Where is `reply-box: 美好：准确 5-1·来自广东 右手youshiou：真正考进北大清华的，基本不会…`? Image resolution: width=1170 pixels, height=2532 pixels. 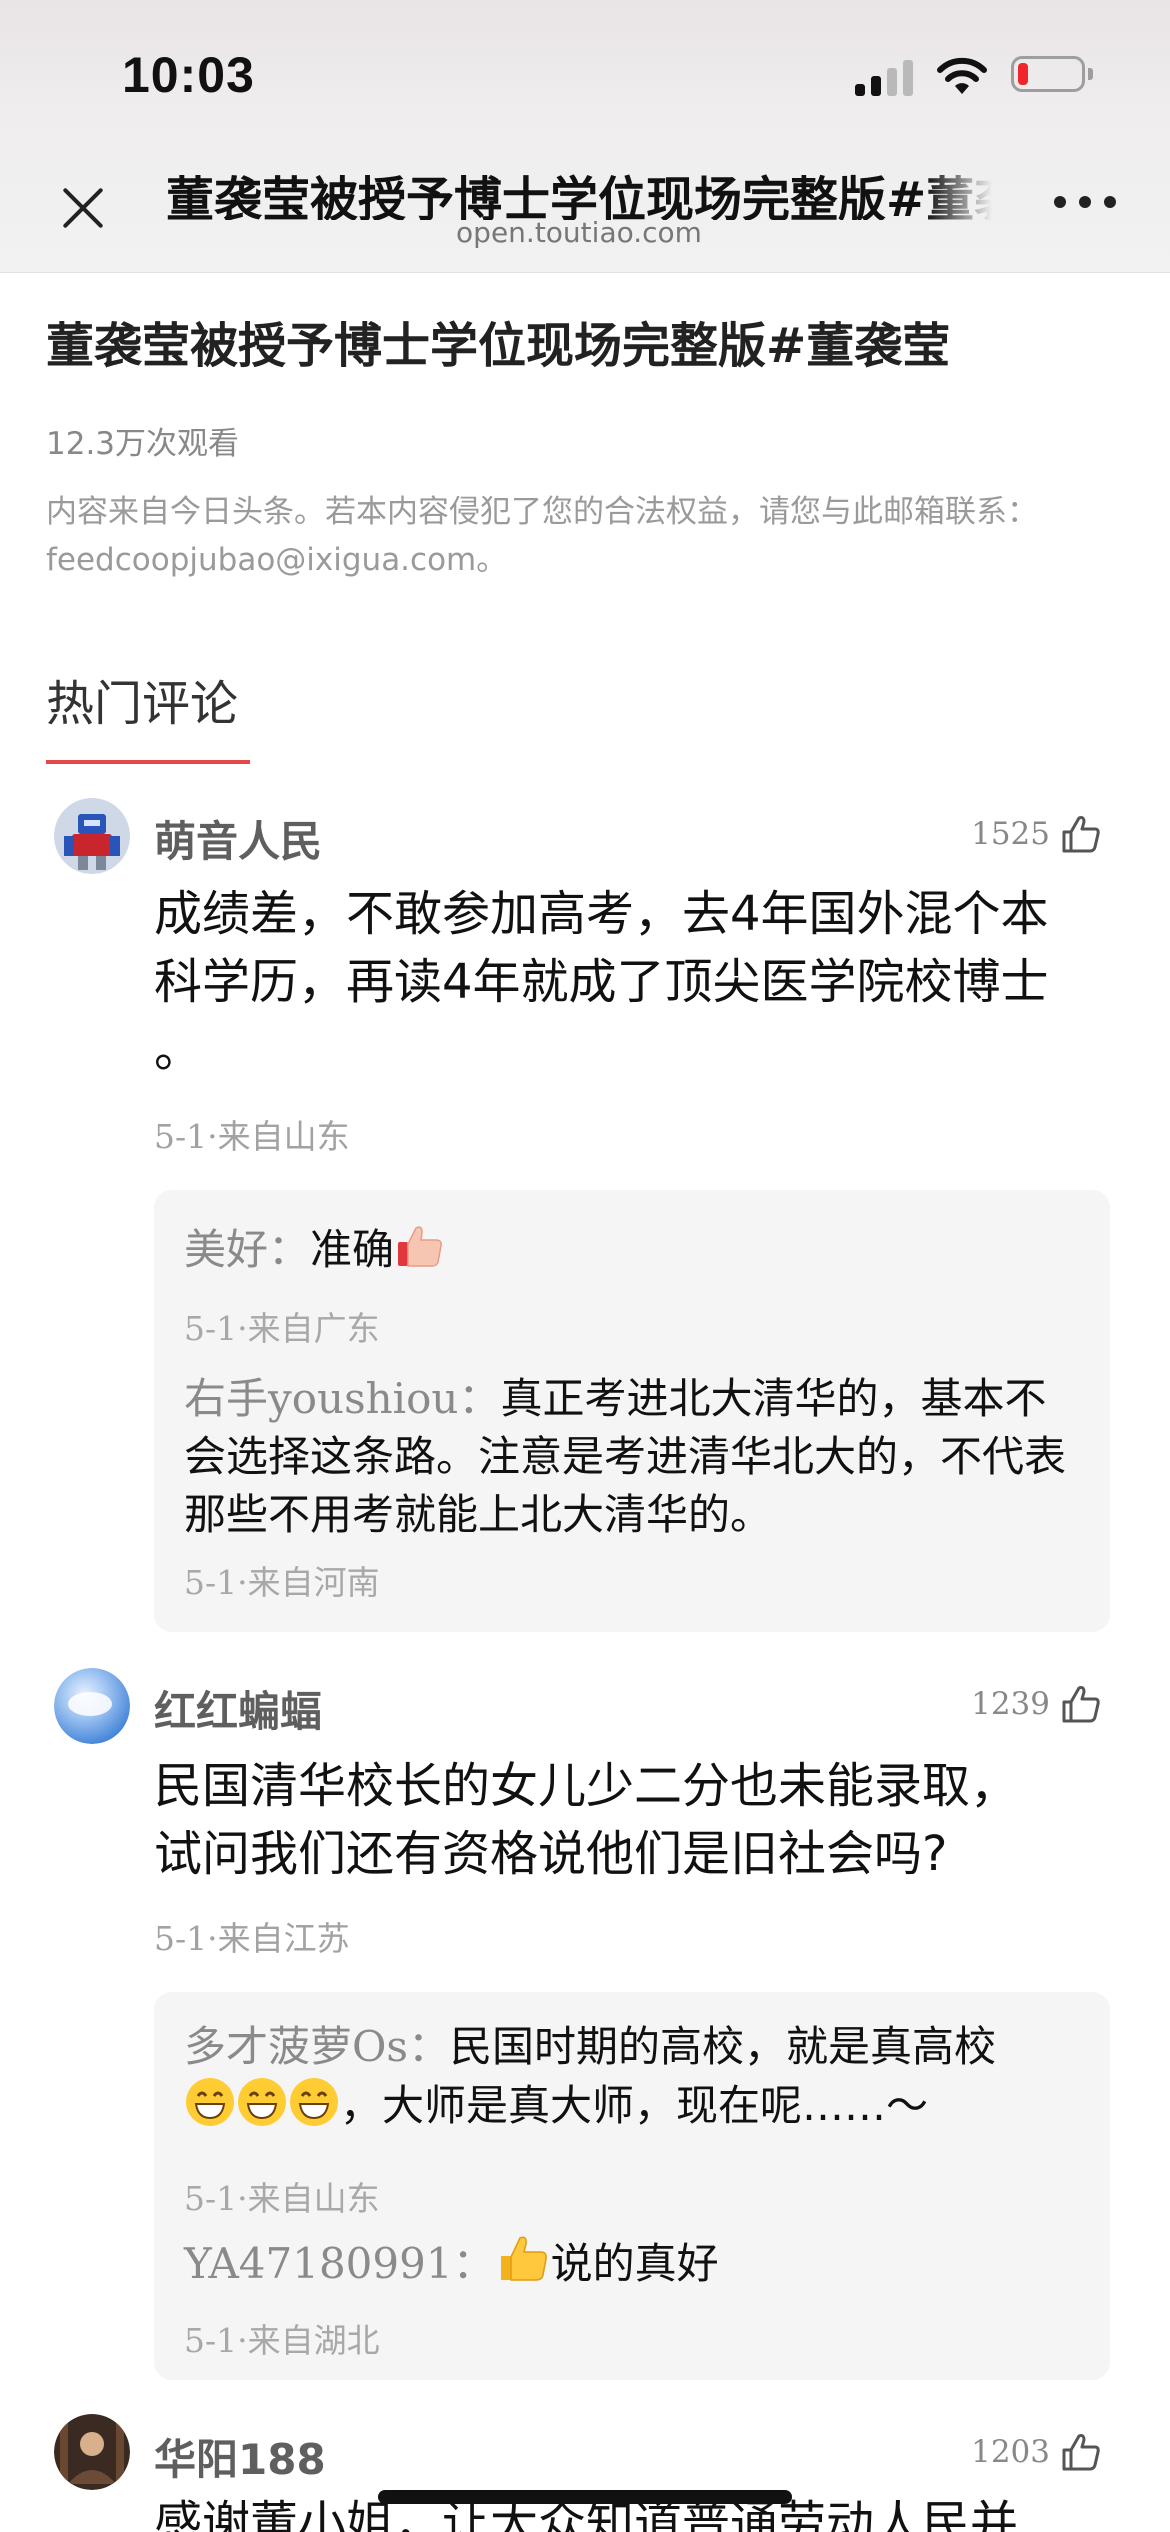 reply-box: 美好：准确 5-1·来自广东 右手youshiou：真正考进北大清华的，基本不会… is located at coordinates (632, 1411).